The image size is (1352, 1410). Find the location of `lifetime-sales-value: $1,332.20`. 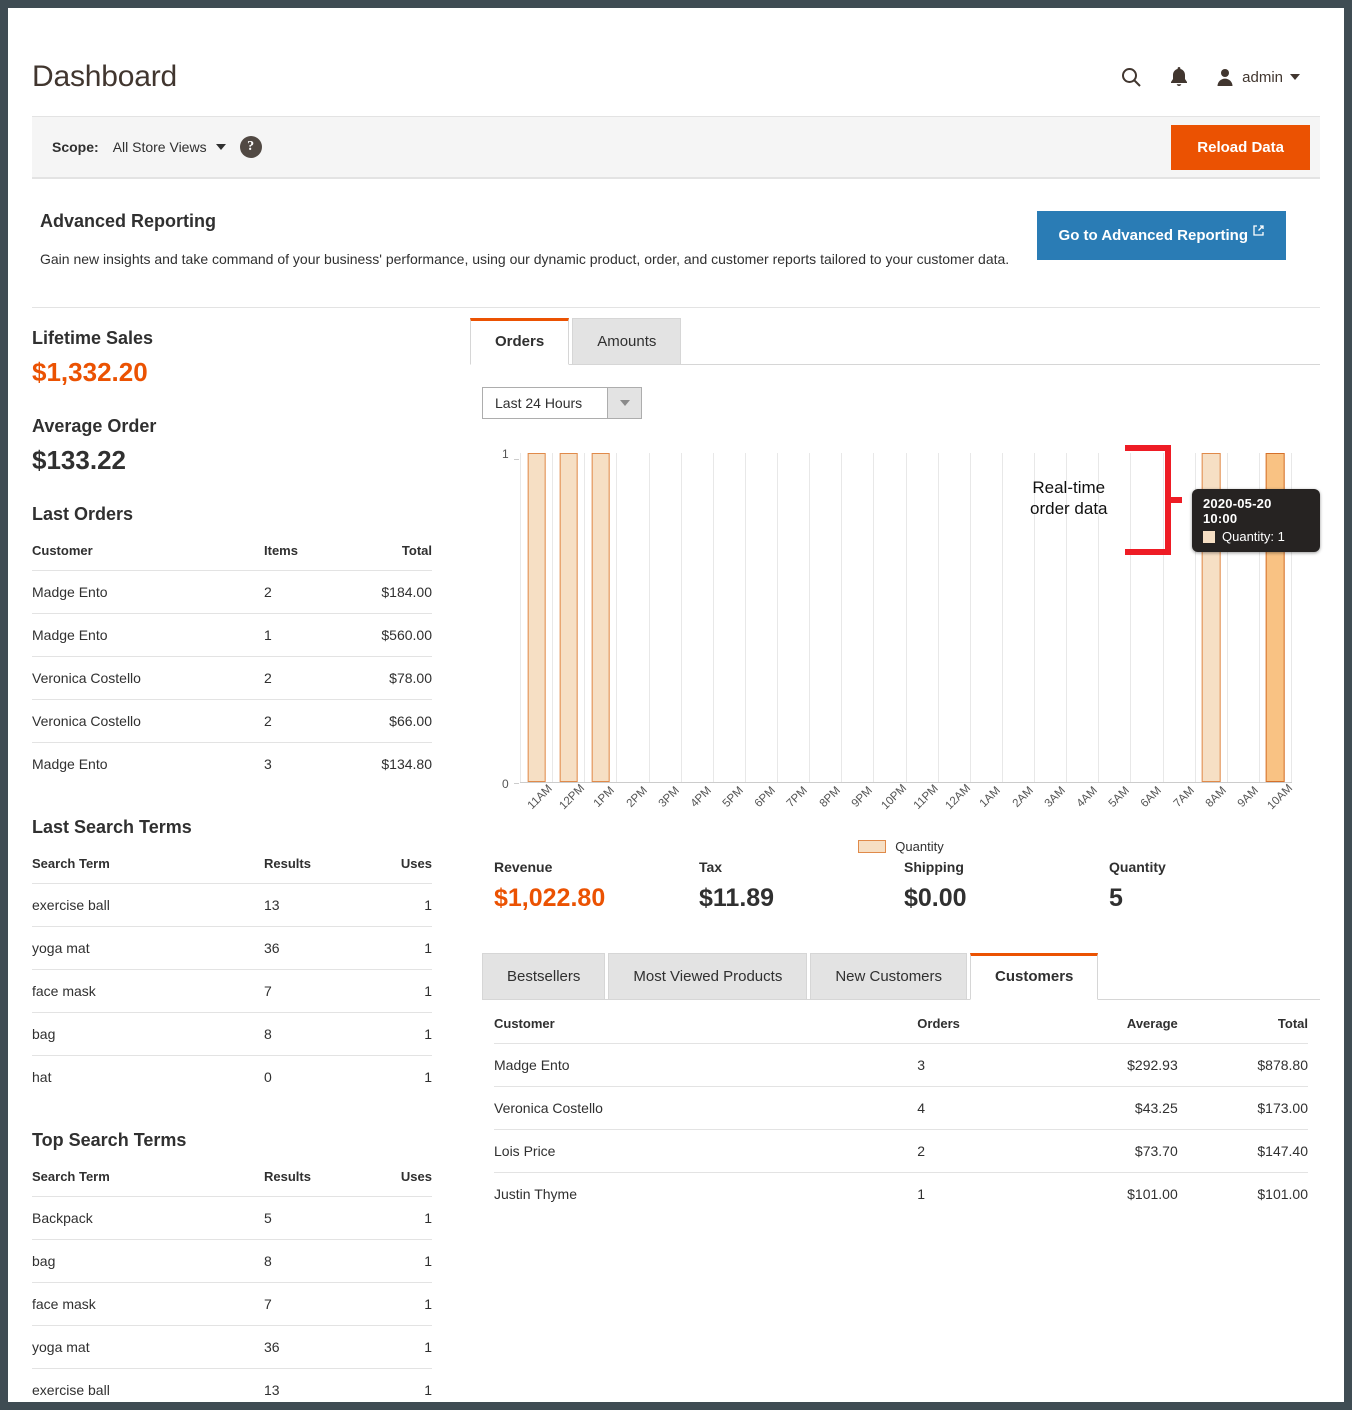

lifetime-sales-value: $1,332.20 is located at coordinates (90, 372).